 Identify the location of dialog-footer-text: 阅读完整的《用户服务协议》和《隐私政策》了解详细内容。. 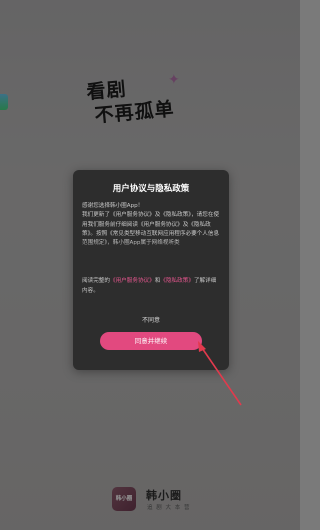
(151, 286).